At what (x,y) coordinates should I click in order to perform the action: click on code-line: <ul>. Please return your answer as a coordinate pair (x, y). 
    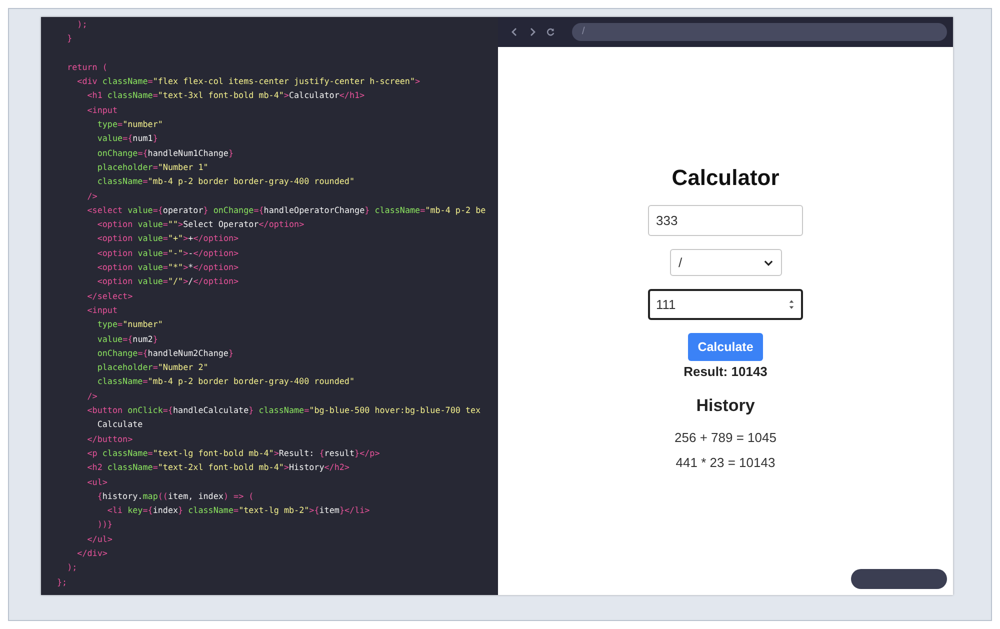
    Looking at the image, I should click on (97, 482).